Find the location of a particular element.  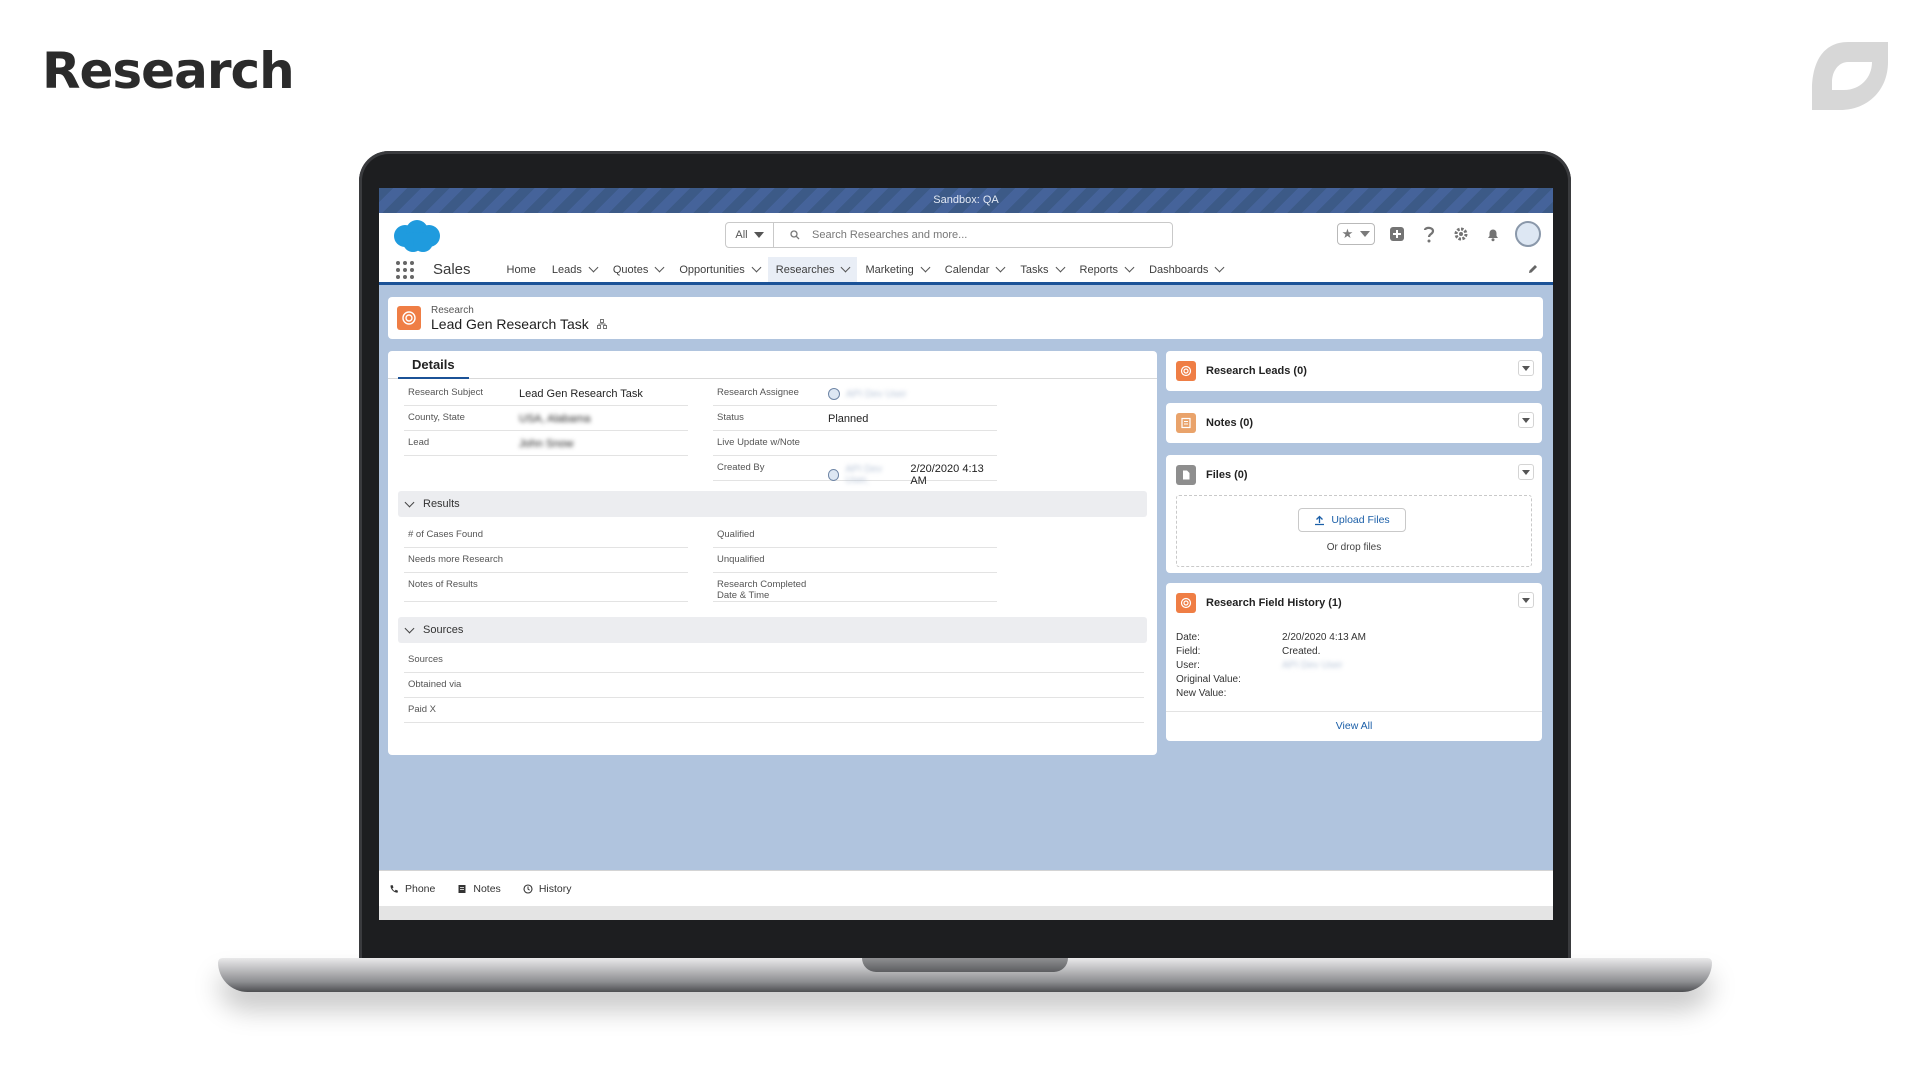

history-key: User: is located at coordinates (1188, 665).